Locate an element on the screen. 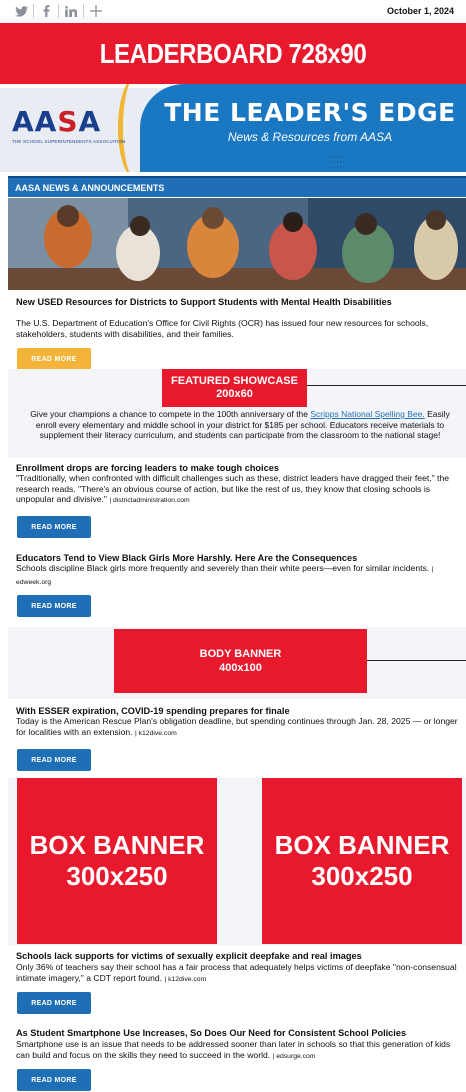  box-banner-ad-left: BOX BANNER 300x250 is located at coordinates (117, 861).